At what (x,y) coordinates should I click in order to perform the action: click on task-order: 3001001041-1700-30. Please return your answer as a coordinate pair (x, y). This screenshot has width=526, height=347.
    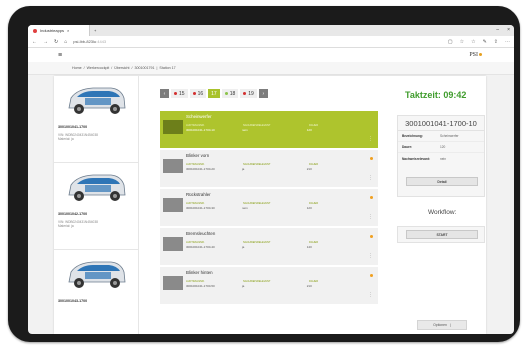
    Looking at the image, I should click on (200, 208).